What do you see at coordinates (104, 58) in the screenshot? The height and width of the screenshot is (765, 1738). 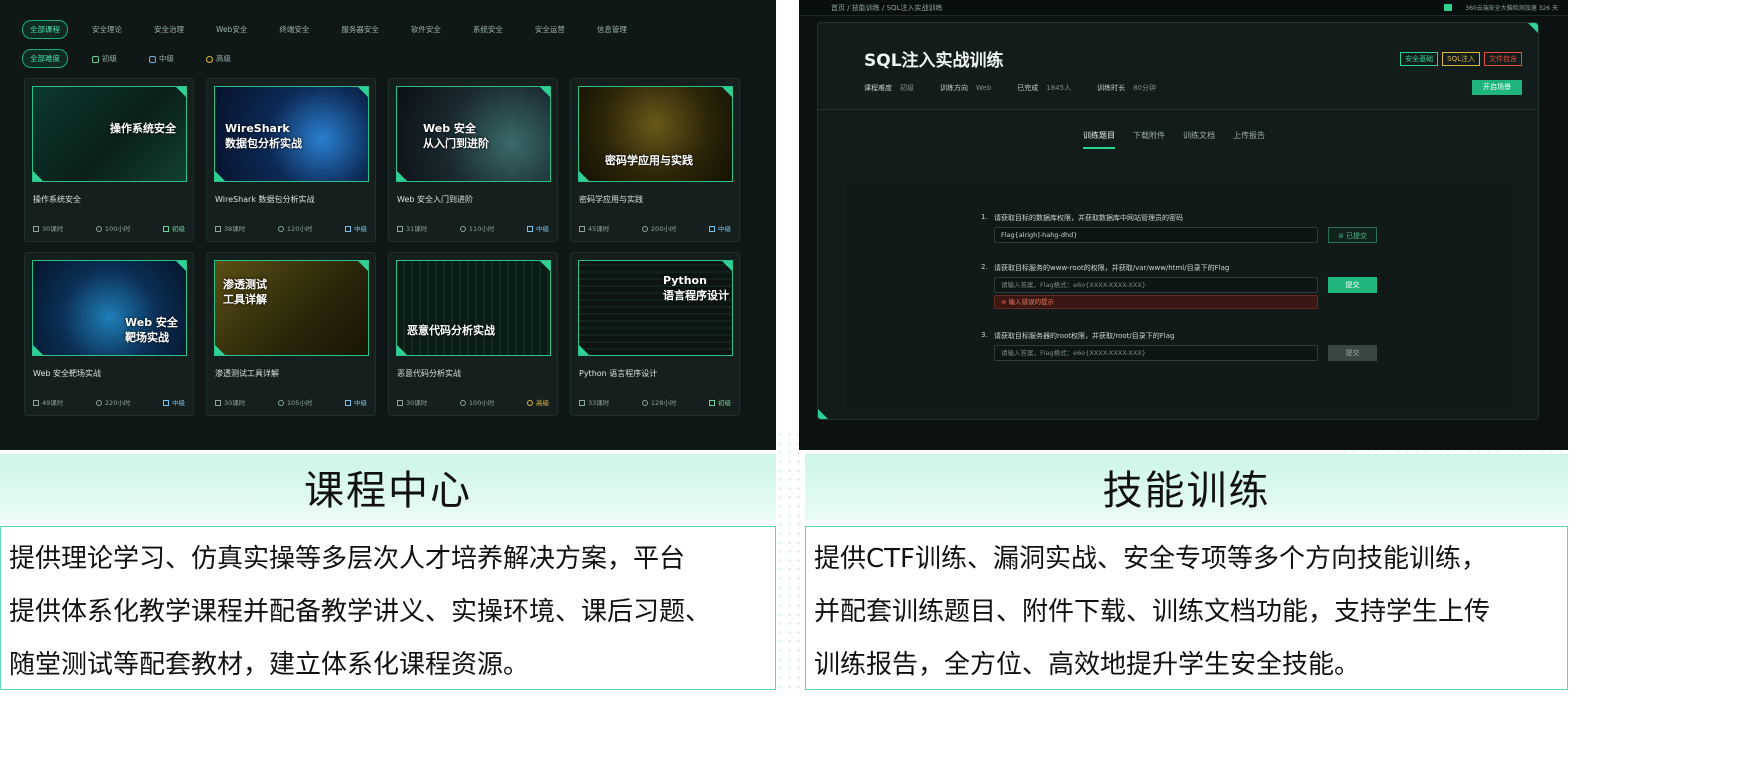 I see `level-tab: 初级` at bounding box center [104, 58].